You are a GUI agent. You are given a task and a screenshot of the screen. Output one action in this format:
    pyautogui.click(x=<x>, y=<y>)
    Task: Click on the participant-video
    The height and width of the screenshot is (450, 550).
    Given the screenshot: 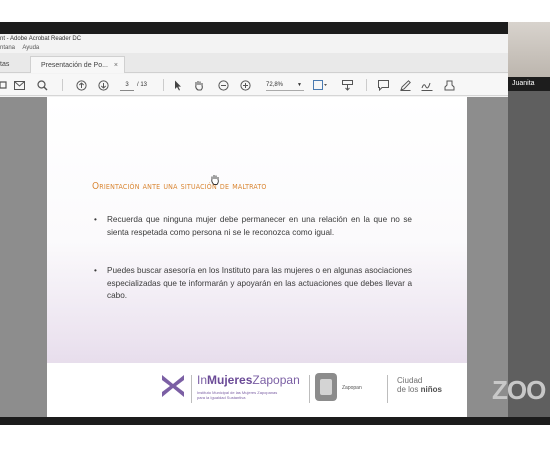 What is the action you would take?
    pyautogui.click(x=529, y=53)
    